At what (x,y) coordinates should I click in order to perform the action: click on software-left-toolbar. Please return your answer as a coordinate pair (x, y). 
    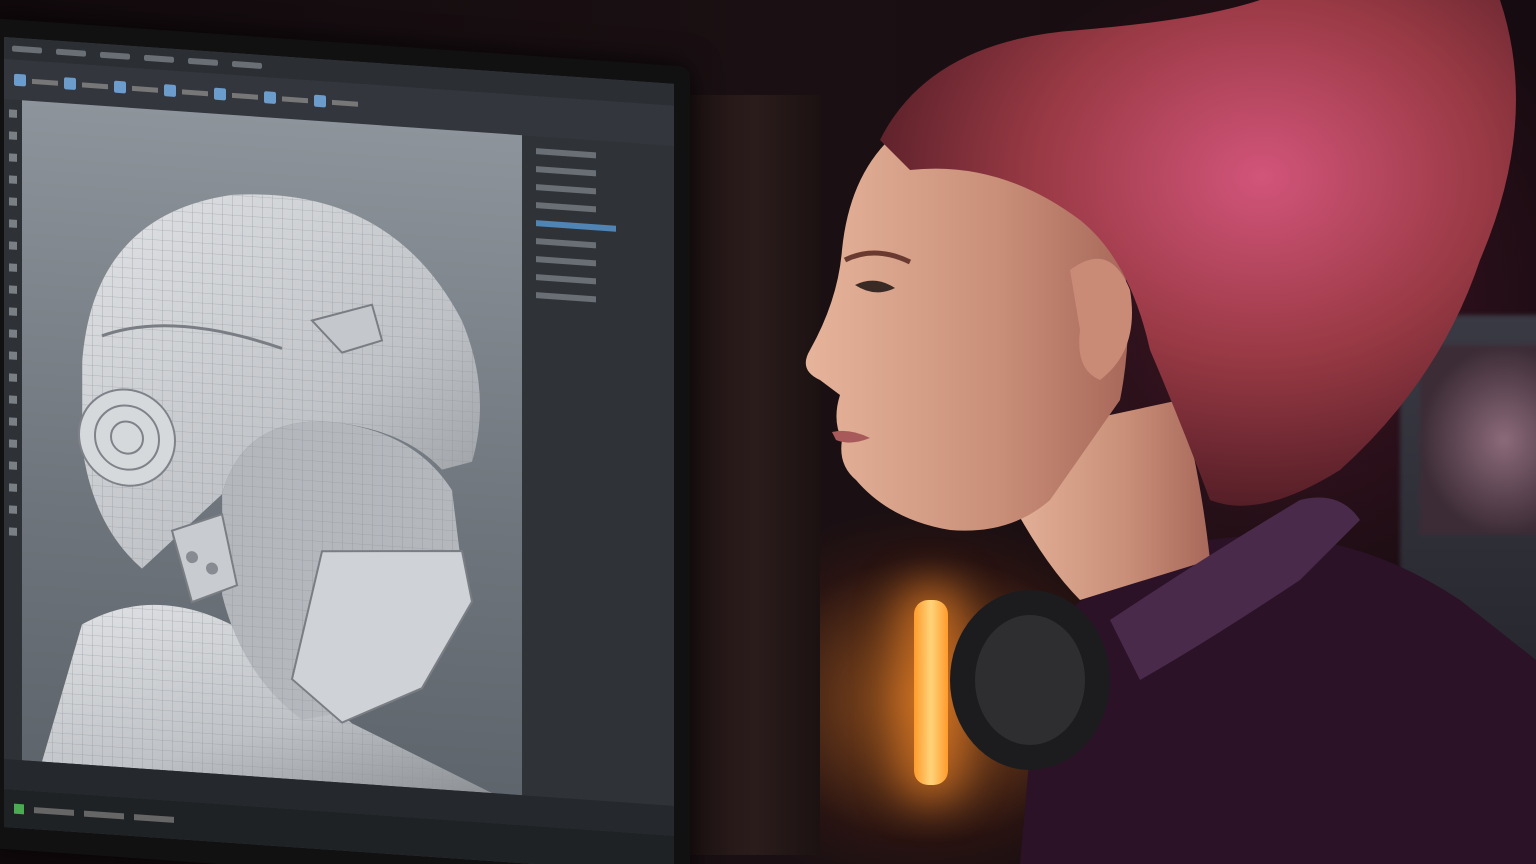
    Looking at the image, I should click on (13, 433).